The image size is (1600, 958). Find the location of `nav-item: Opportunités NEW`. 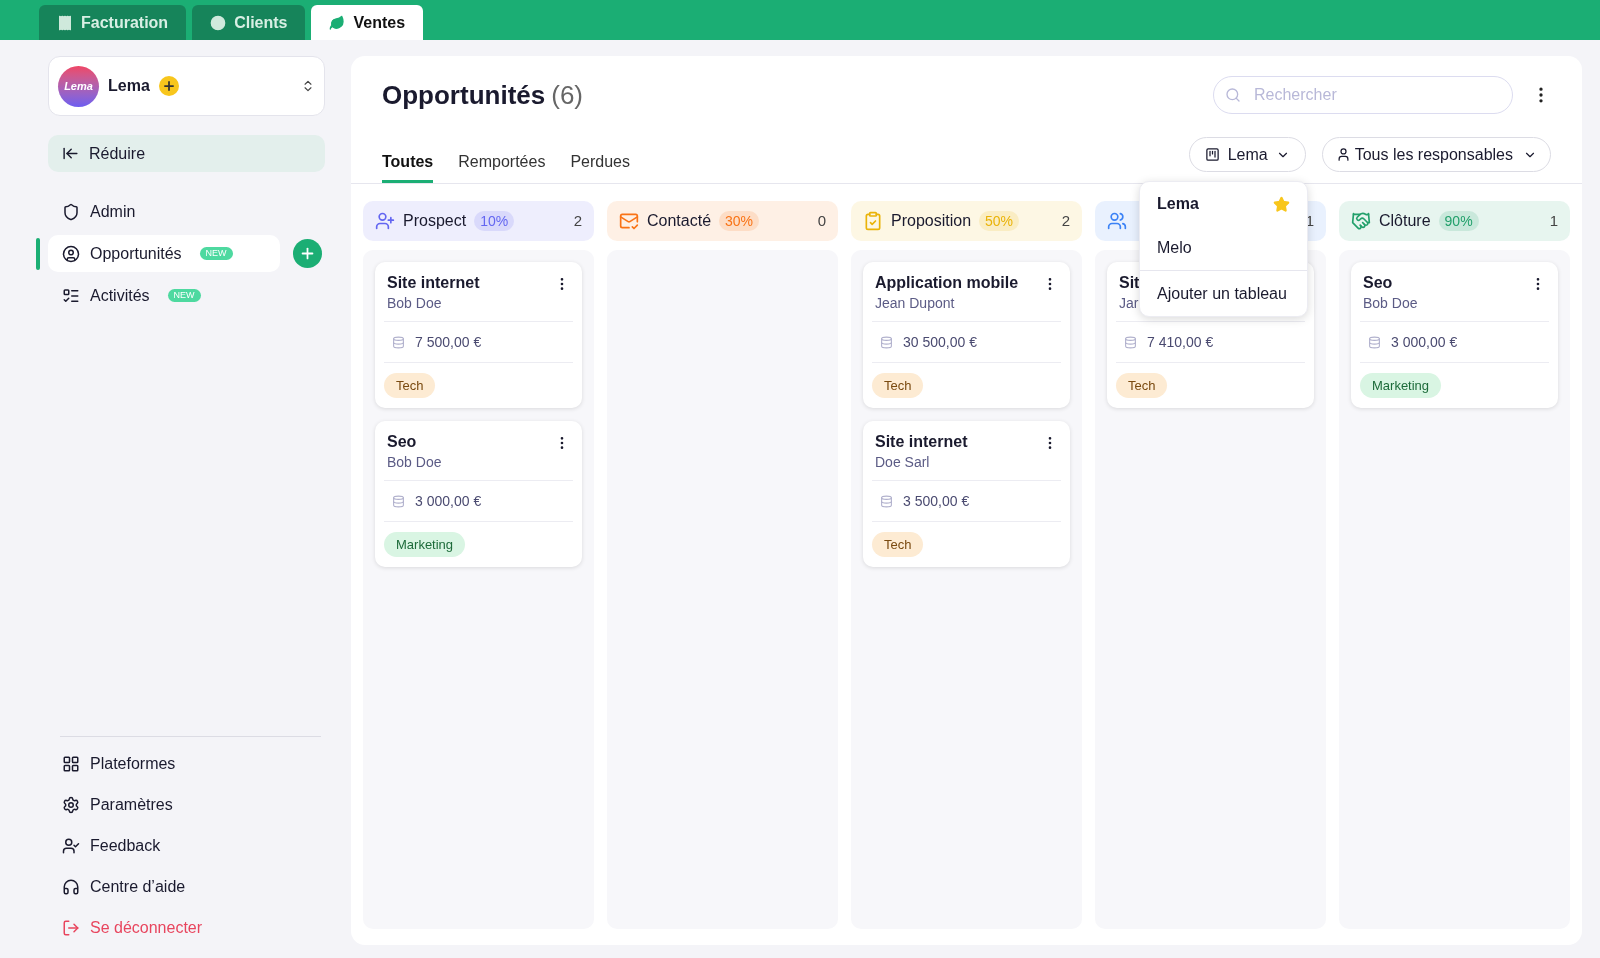

nav-item: Opportunités NEW is located at coordinates (164, 253).